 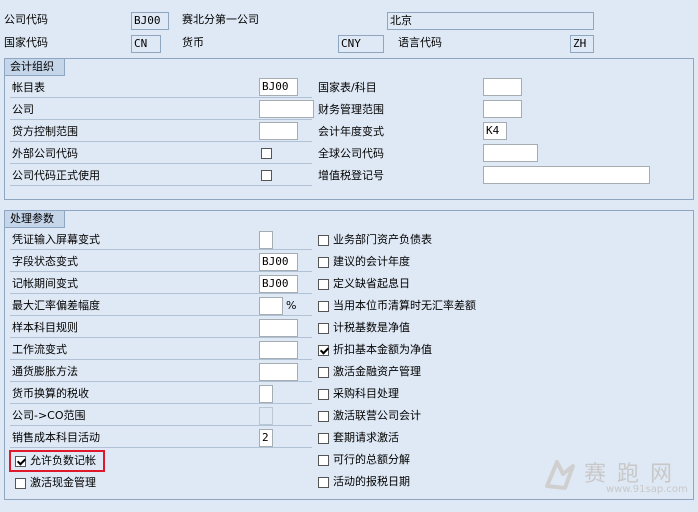 What do you see at coordinates (582, 44) in the screenshot?
I see `language-code-field: ZH` at bounding box center [582, 44].